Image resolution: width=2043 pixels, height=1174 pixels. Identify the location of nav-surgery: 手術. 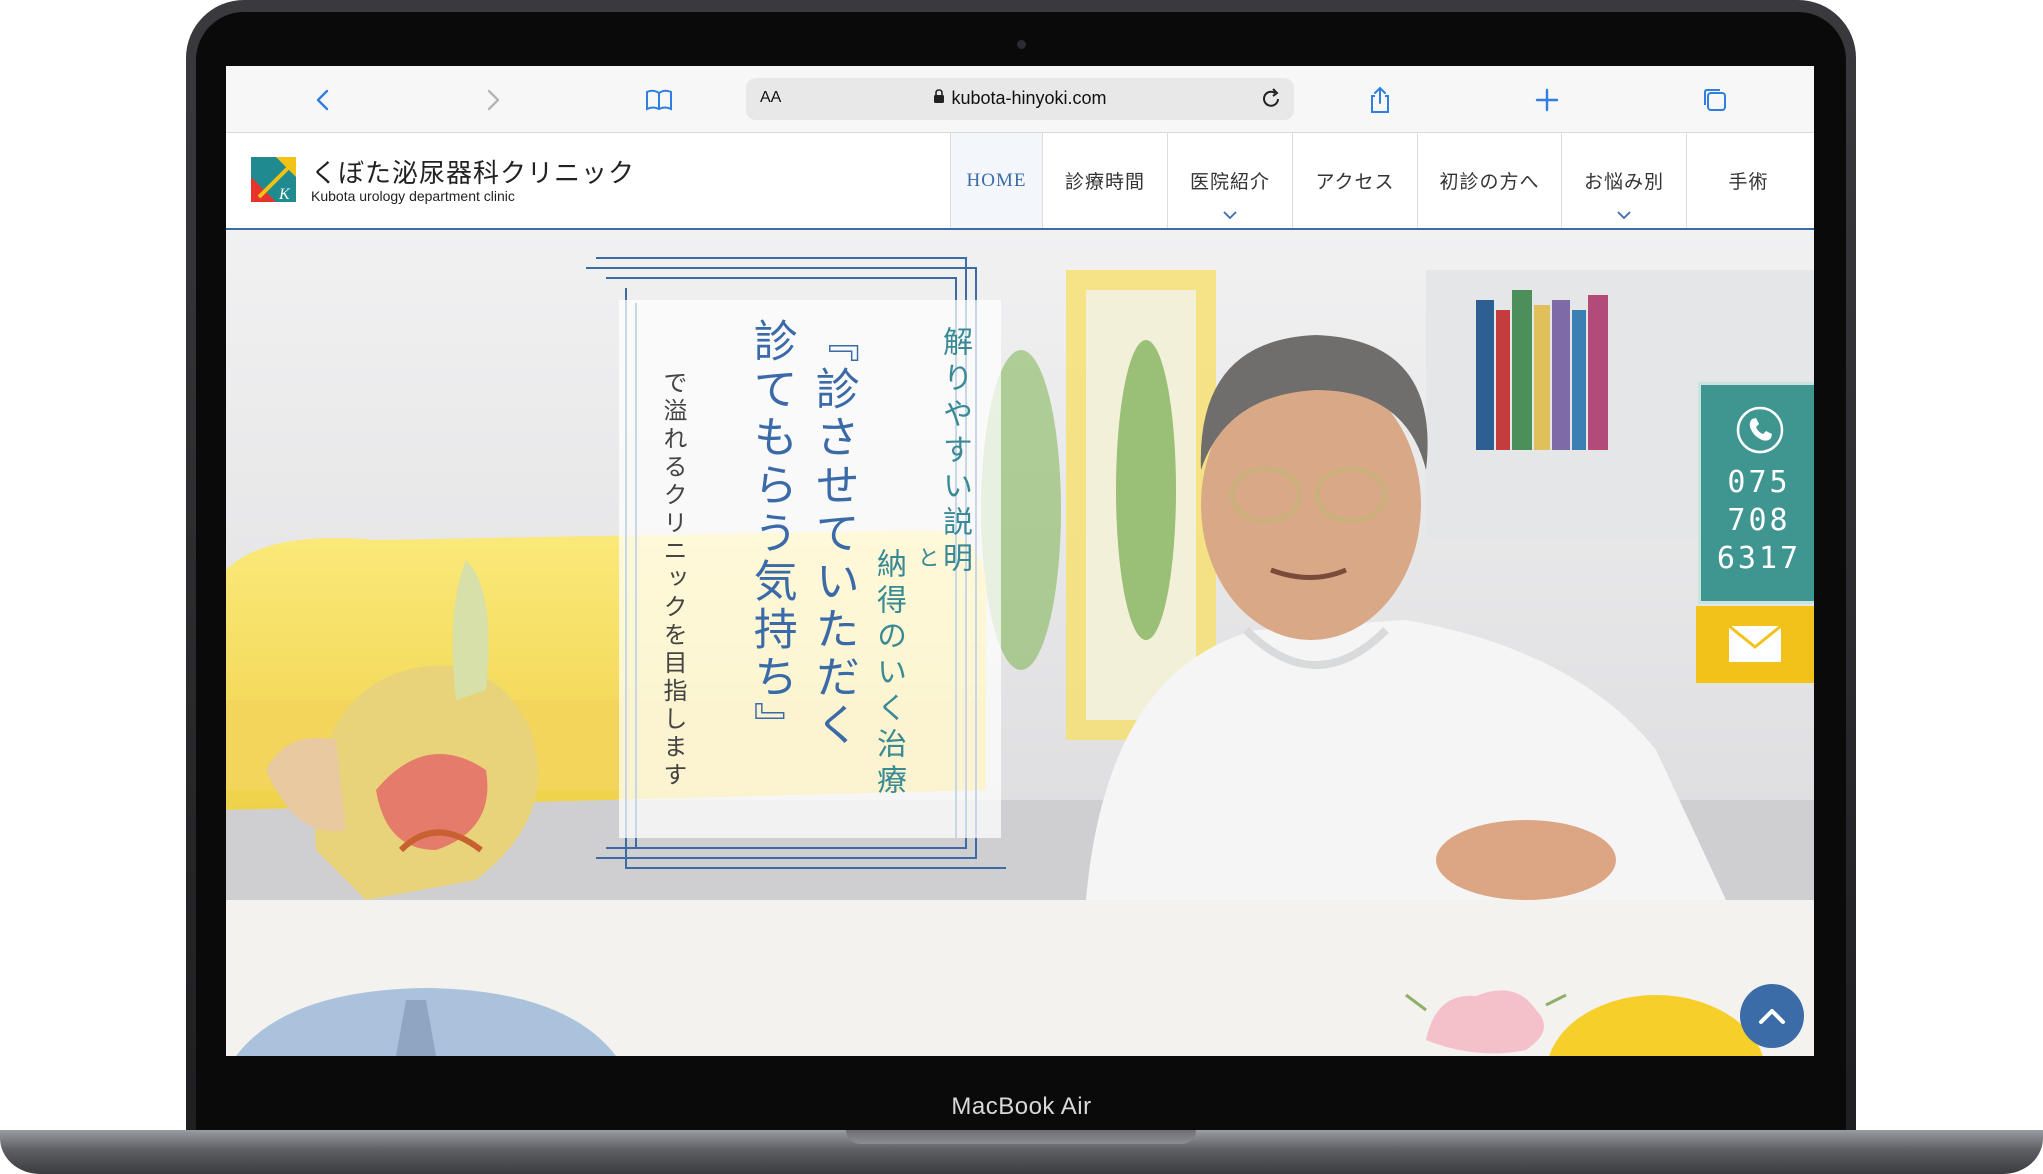
(1748, 180).